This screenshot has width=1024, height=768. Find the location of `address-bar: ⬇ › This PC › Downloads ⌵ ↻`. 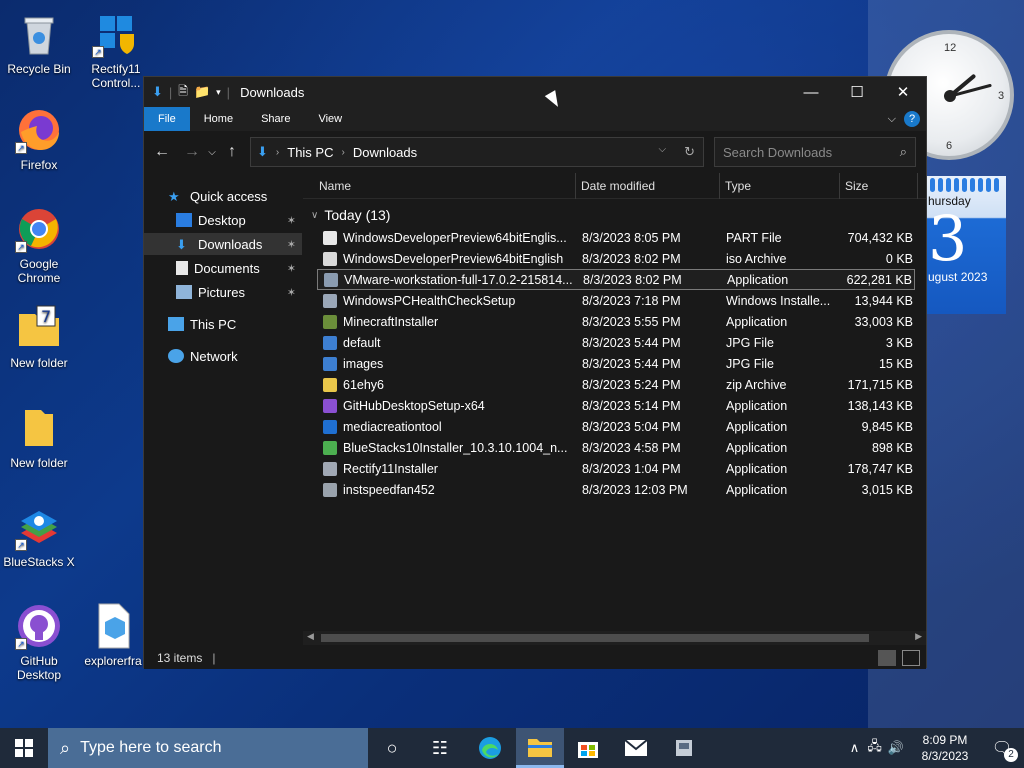

address-bar: ⬇ › This PC › Downloads ⌵ ↻ is located at coordinates (477, 152).